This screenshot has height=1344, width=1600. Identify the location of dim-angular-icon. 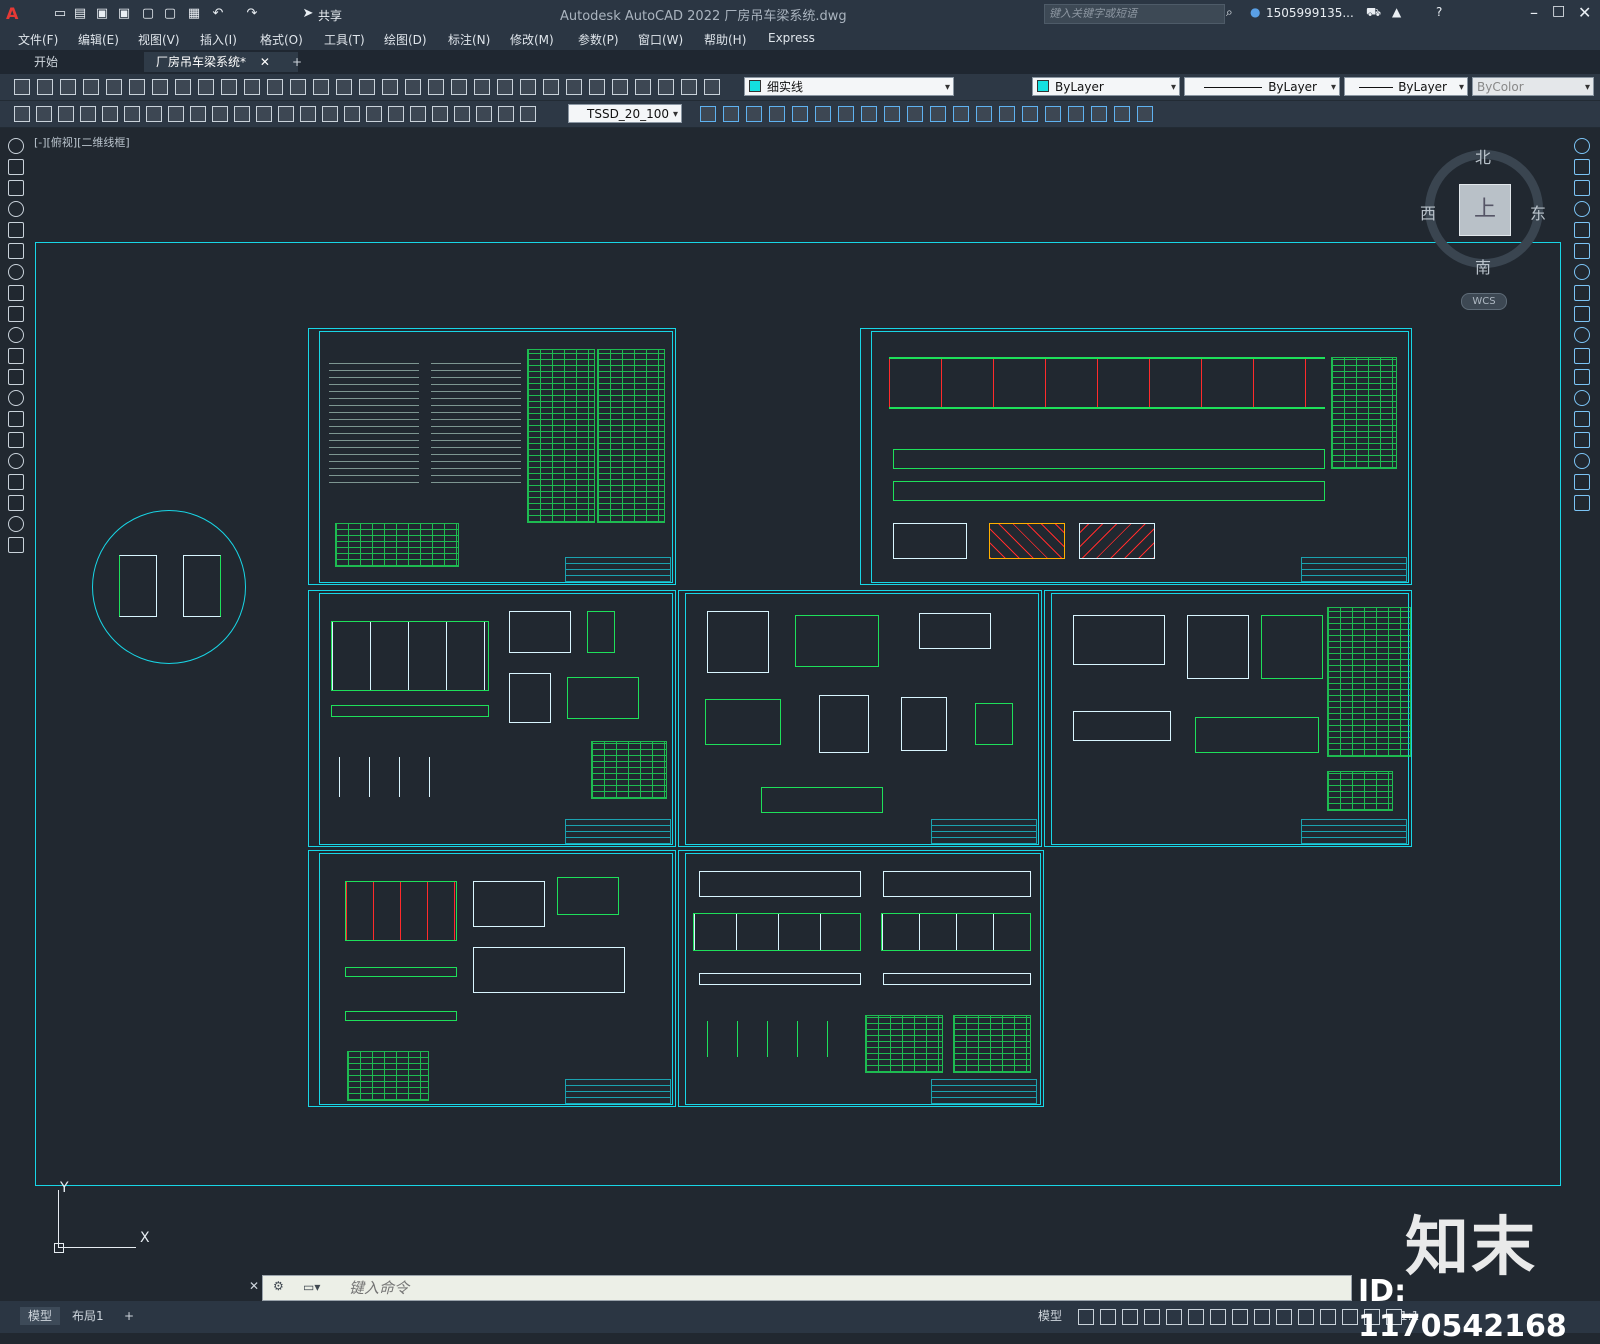
(176, 114).